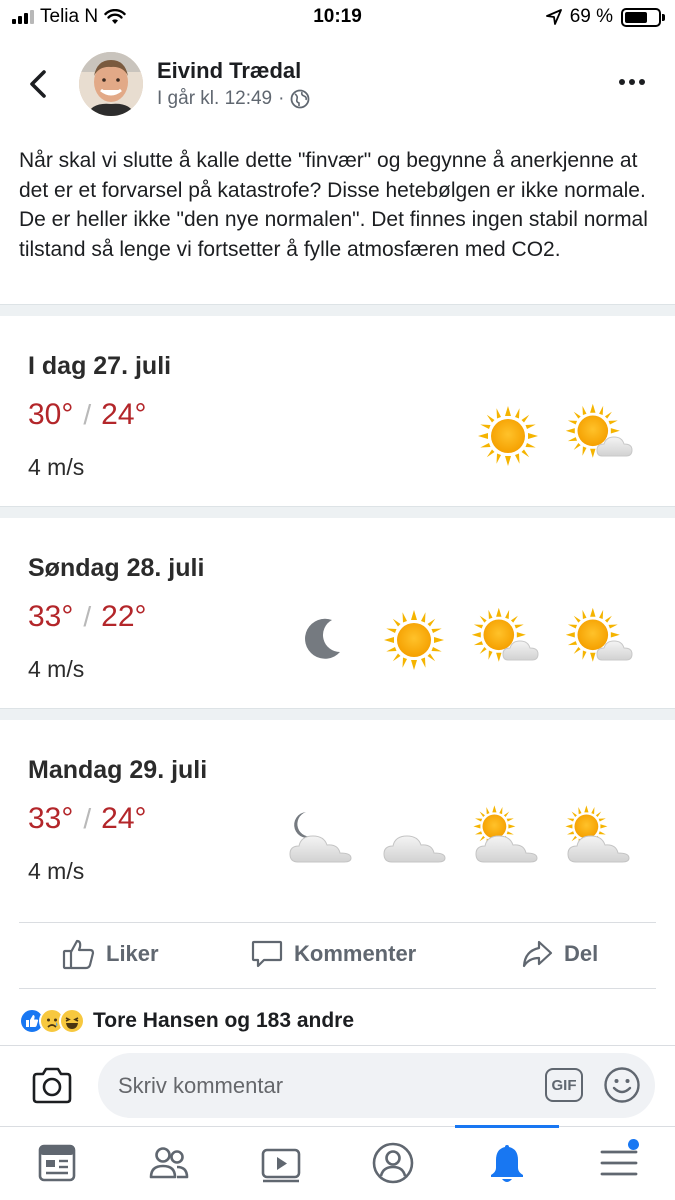  I want to click on like-button: Liker, so click(110, 954).